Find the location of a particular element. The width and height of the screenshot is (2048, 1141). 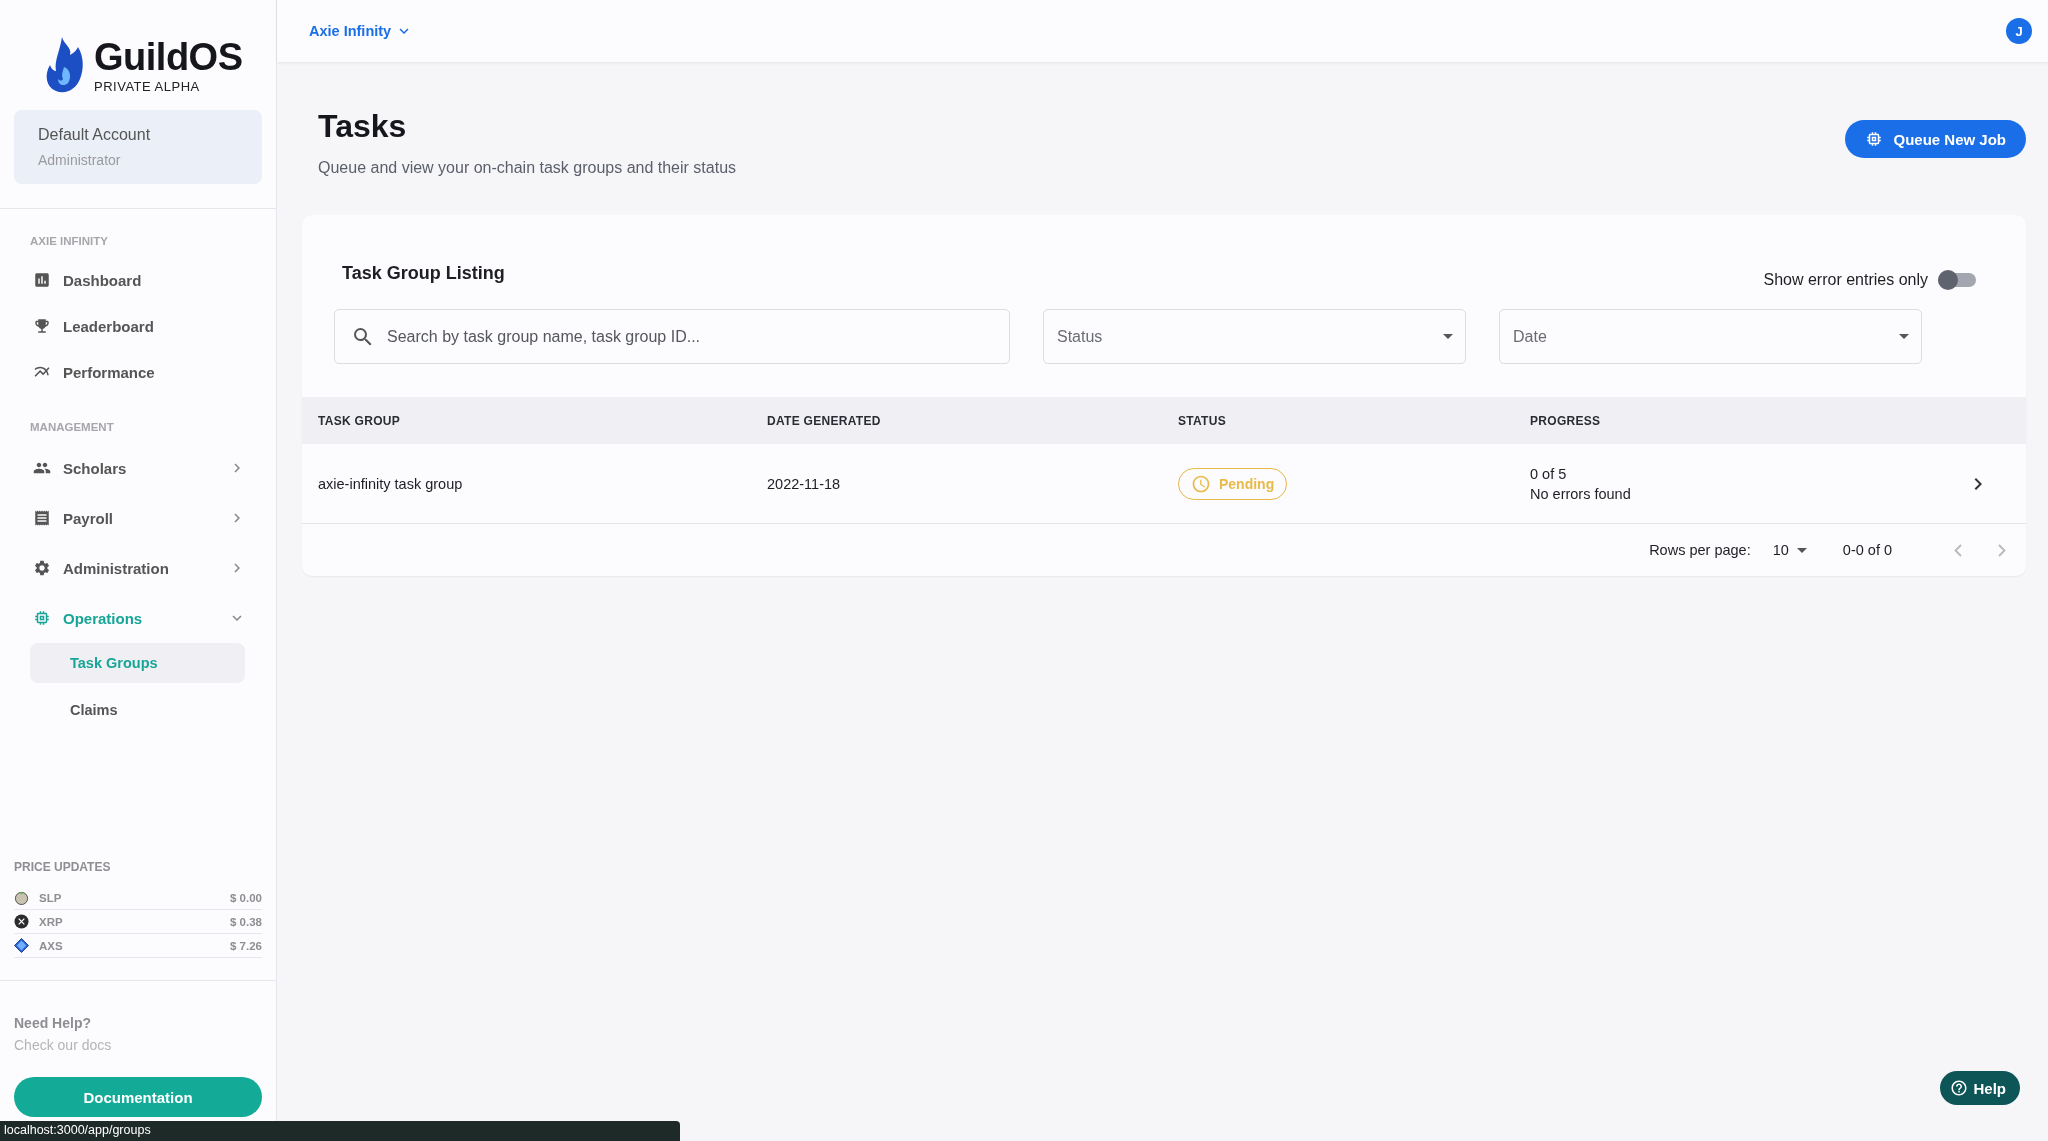

chevron-left-icon is located at coordinates (1958, 550).